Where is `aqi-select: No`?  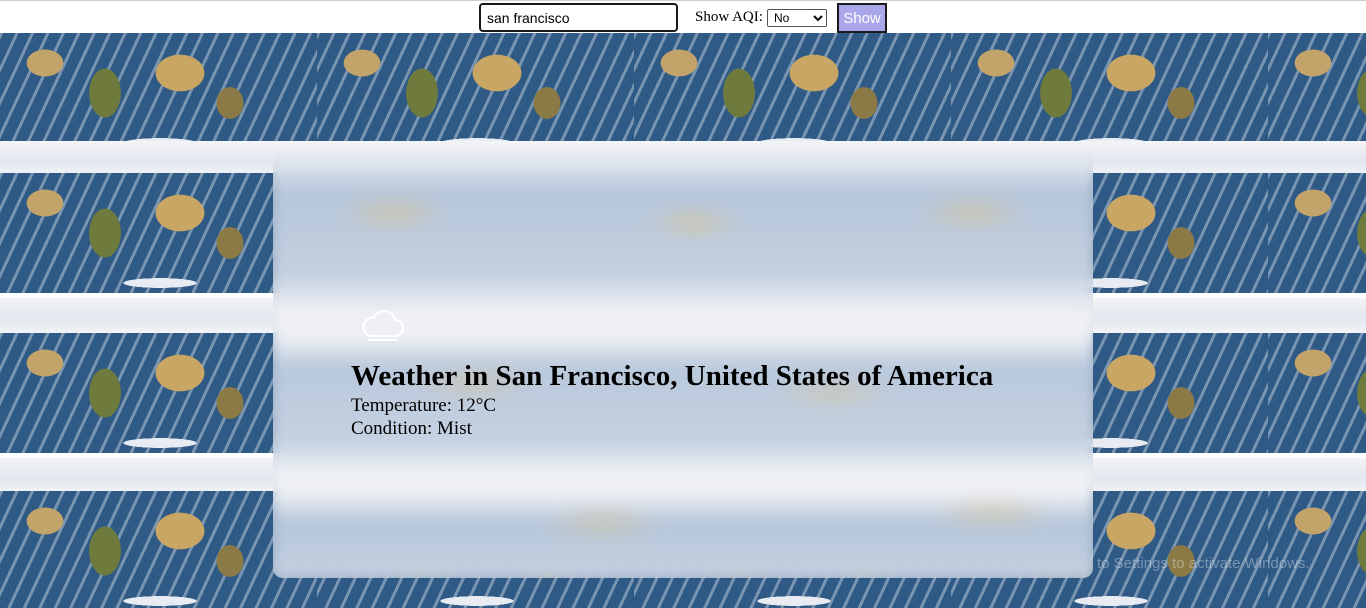
aqi-select: No is located at coordinates (797, 18).